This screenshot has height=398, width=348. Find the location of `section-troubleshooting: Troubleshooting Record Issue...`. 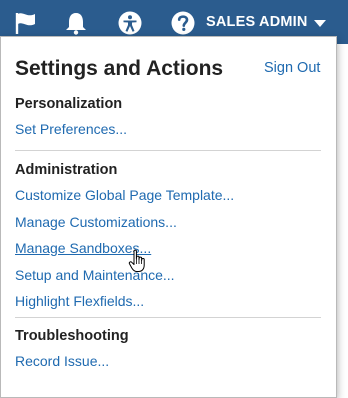

section-troubleshooting: Troubleshooting Record Issue... is located at coordinates (168, 353).